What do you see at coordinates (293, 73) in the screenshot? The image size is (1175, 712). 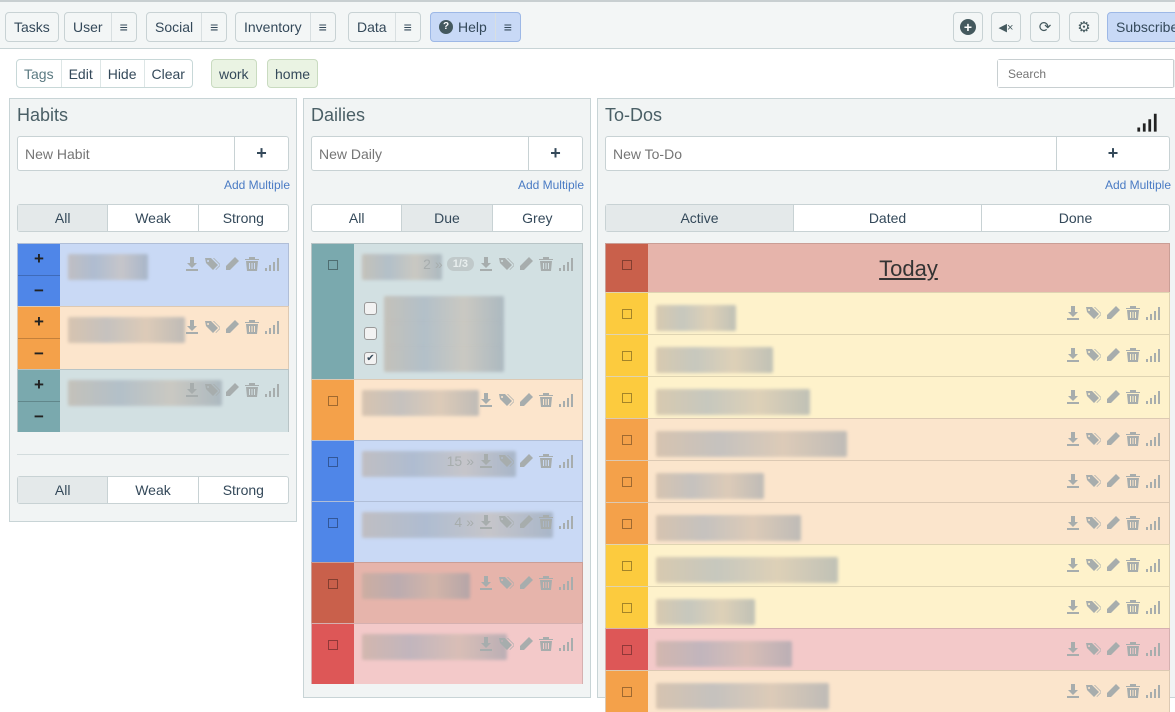 I see `tag-home: home` at bounding box center [293, 73].